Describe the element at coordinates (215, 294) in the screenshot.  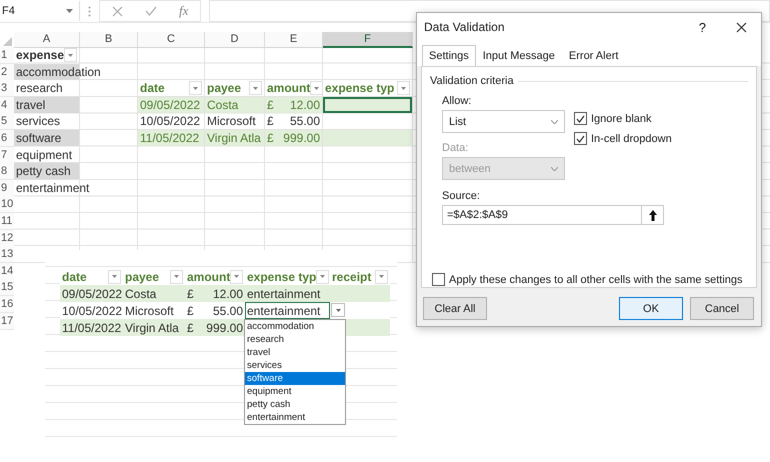
I see `table-cell-text: £ 12.00` at that location.